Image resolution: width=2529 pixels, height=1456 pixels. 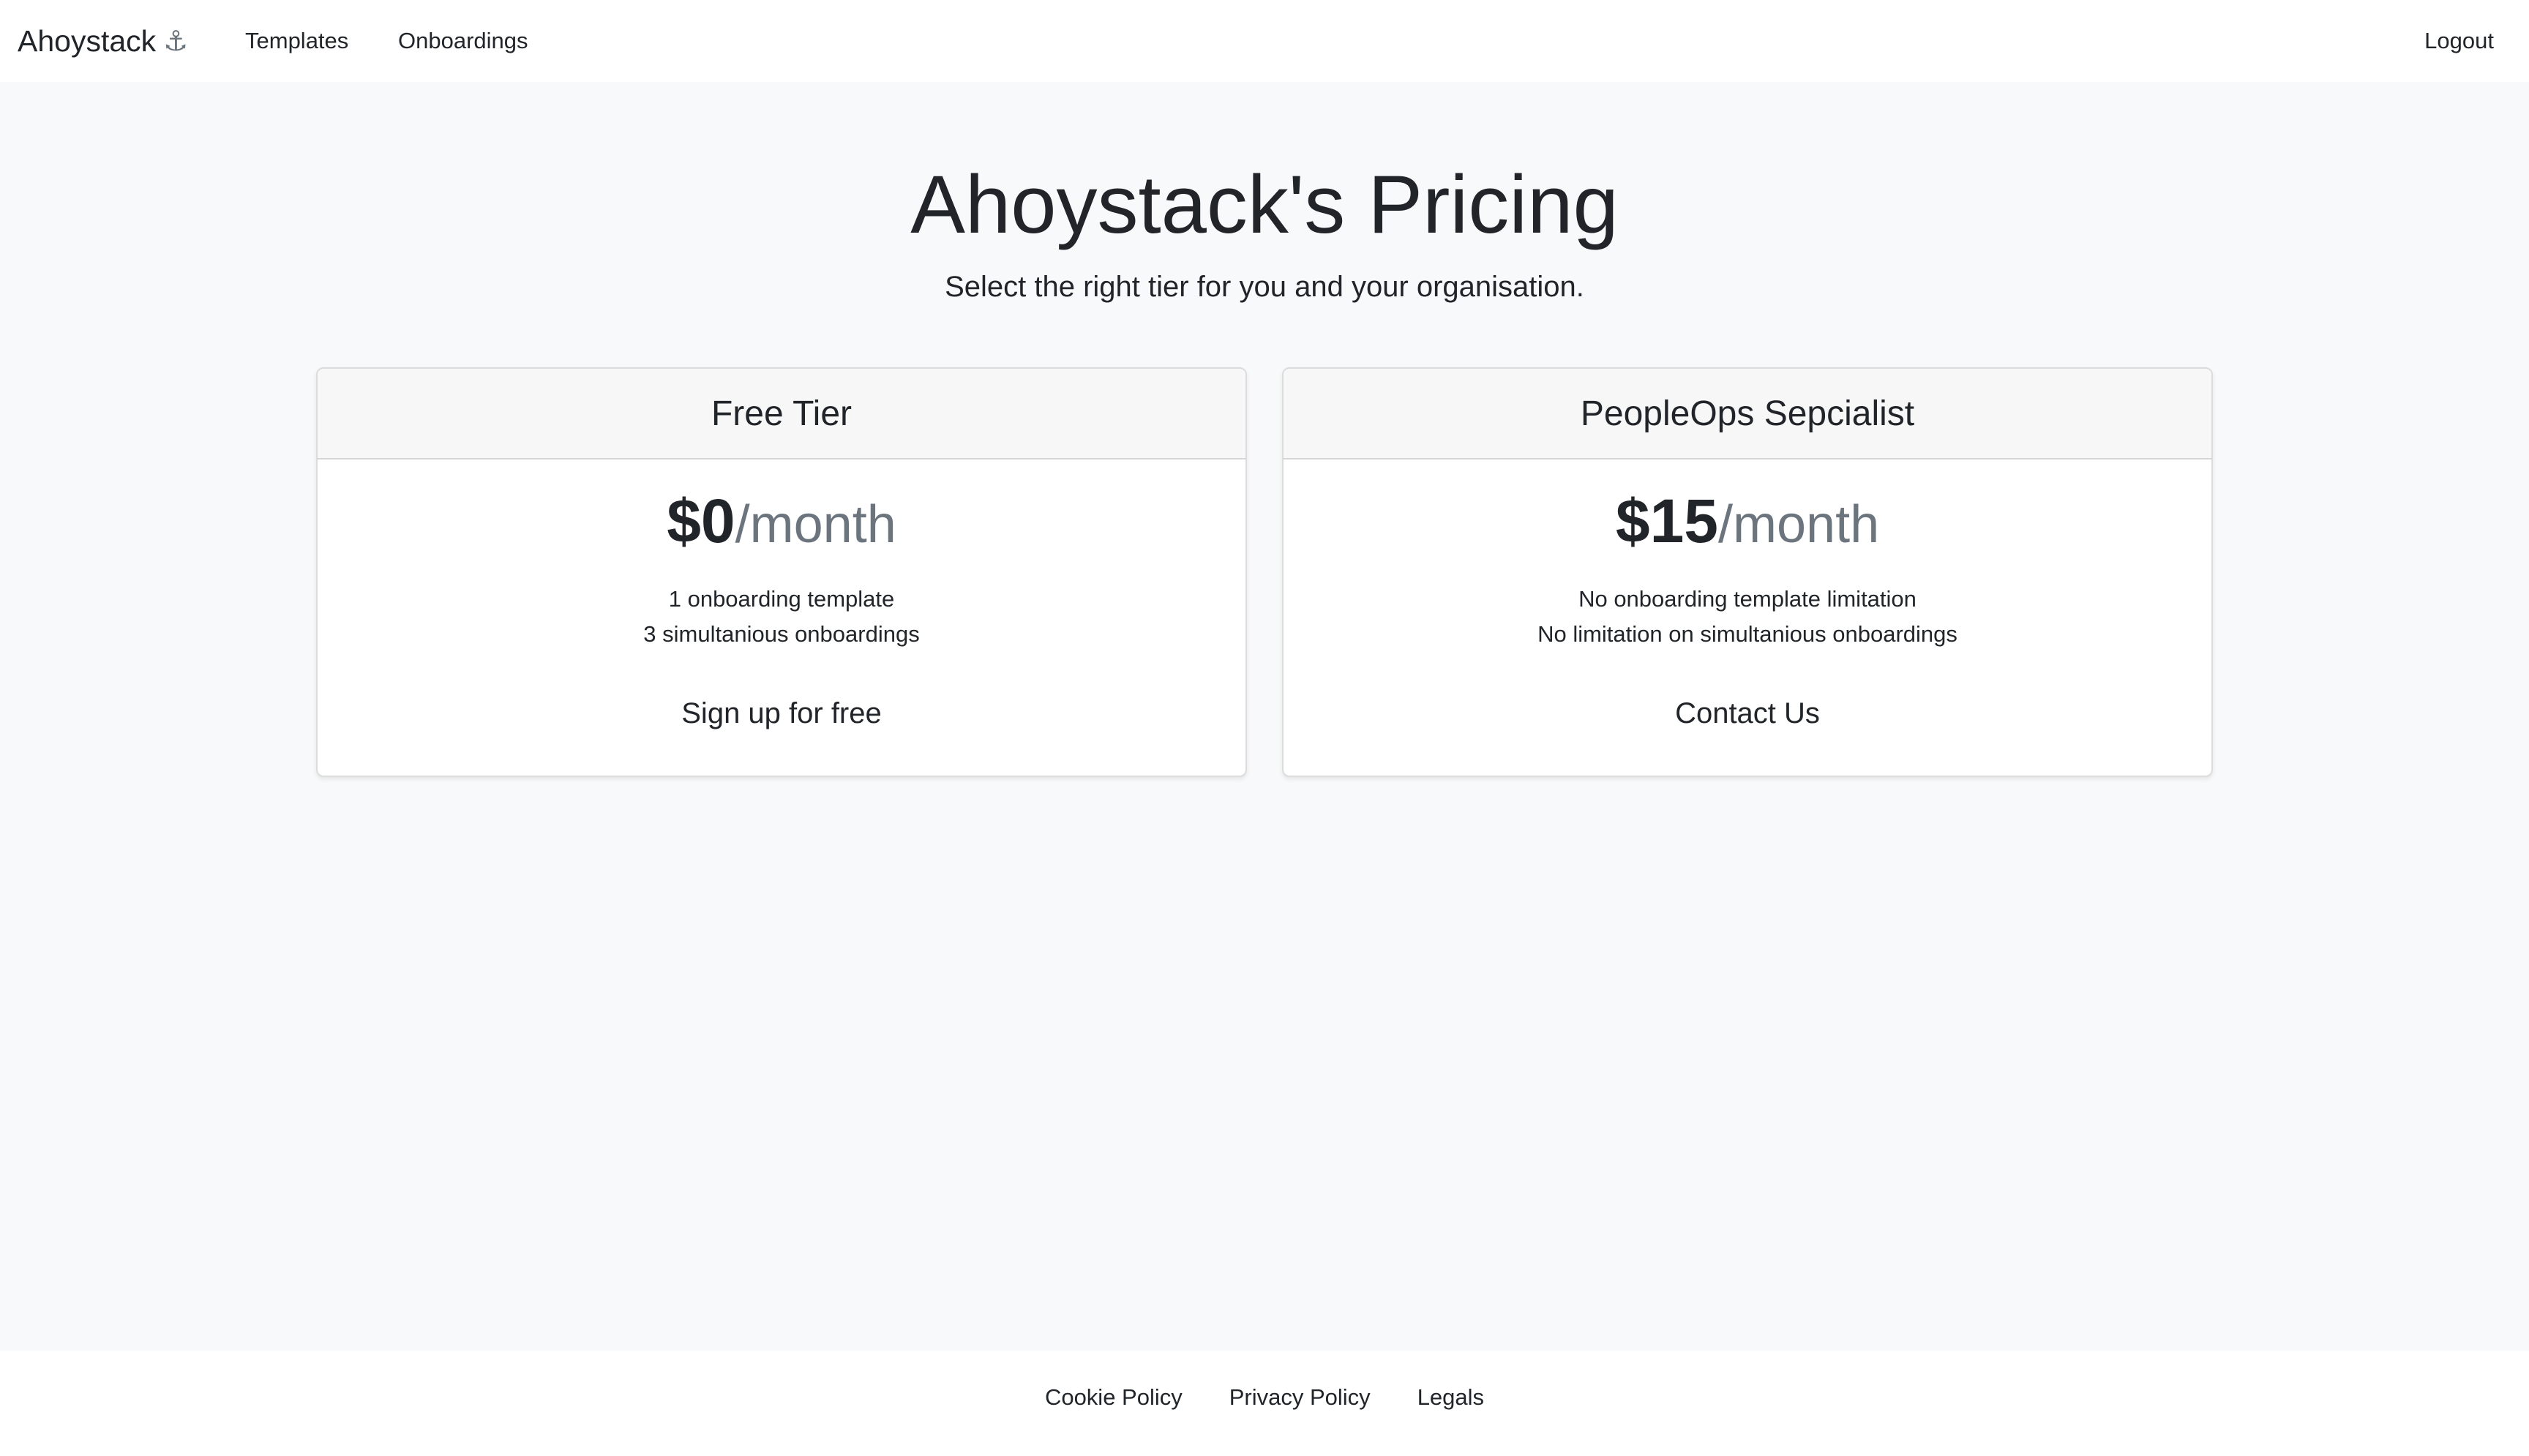 I want to click on card-header: PeopleOps Sepcialist, so click(x=1747, y=414).